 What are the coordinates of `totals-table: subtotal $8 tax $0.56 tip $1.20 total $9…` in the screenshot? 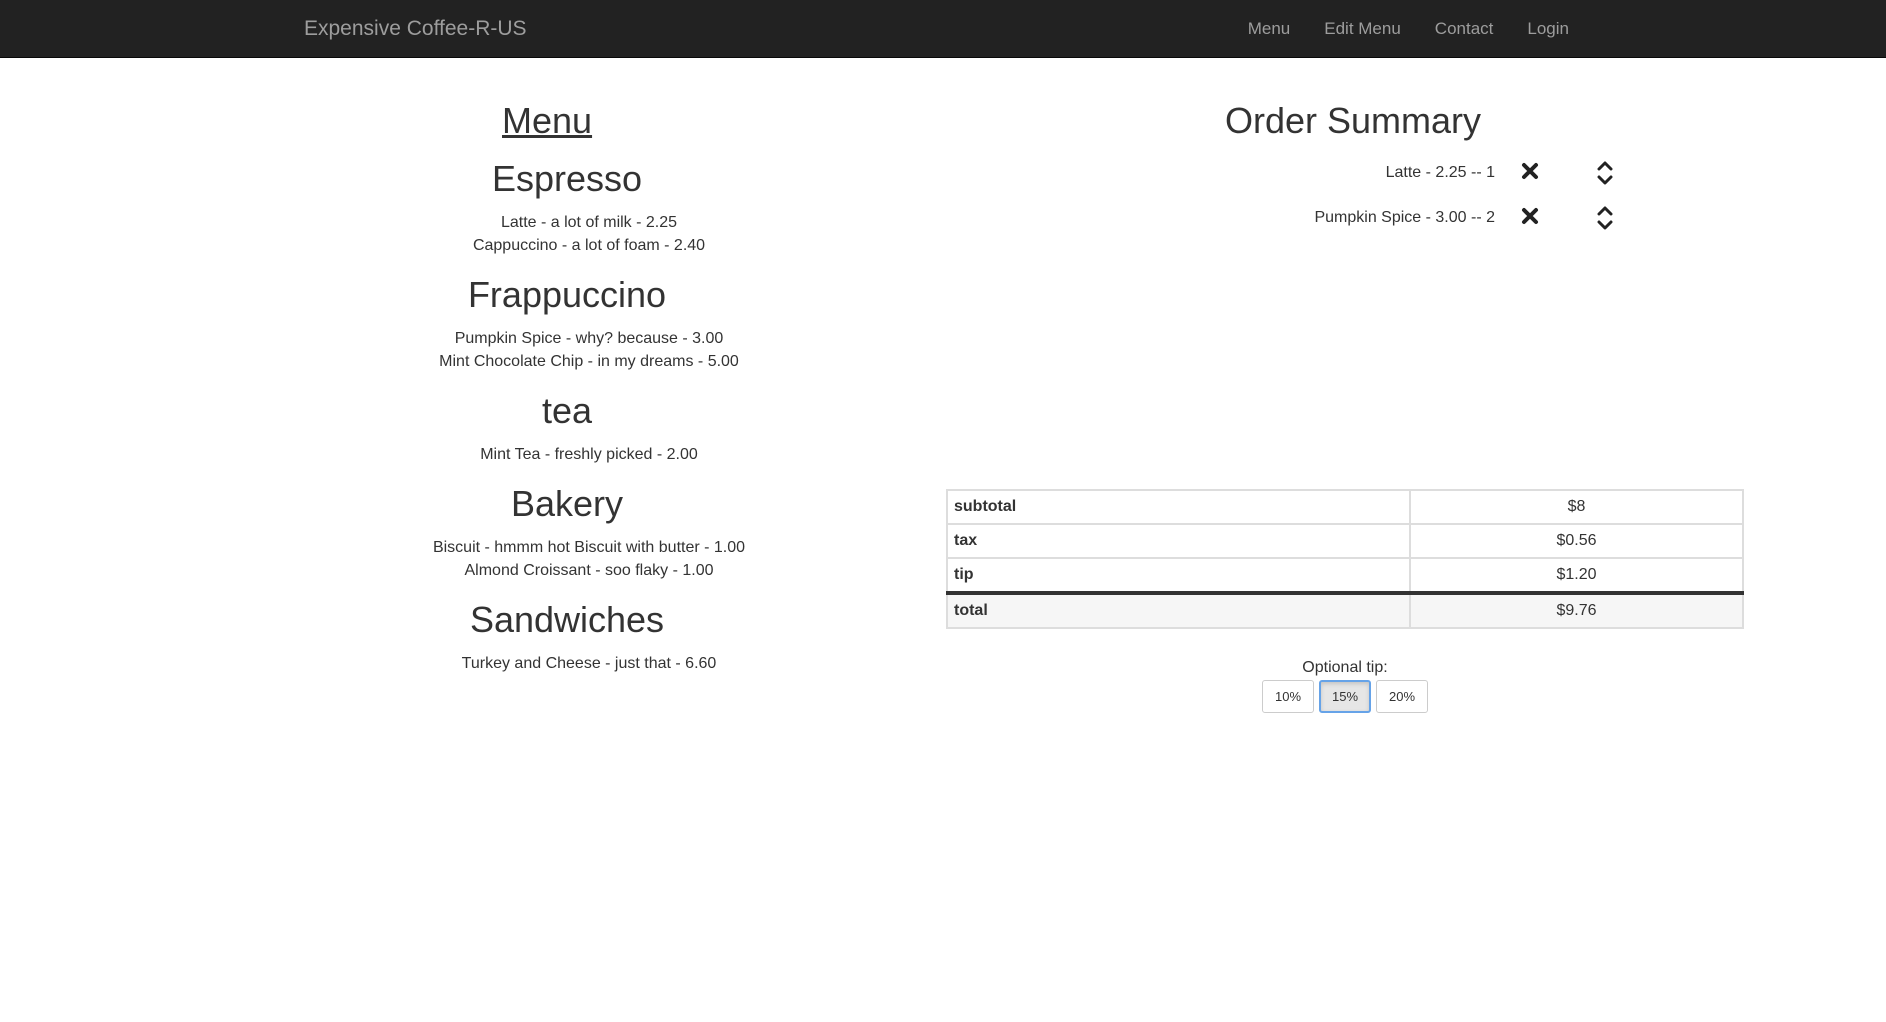 It's located at (1345, 559).